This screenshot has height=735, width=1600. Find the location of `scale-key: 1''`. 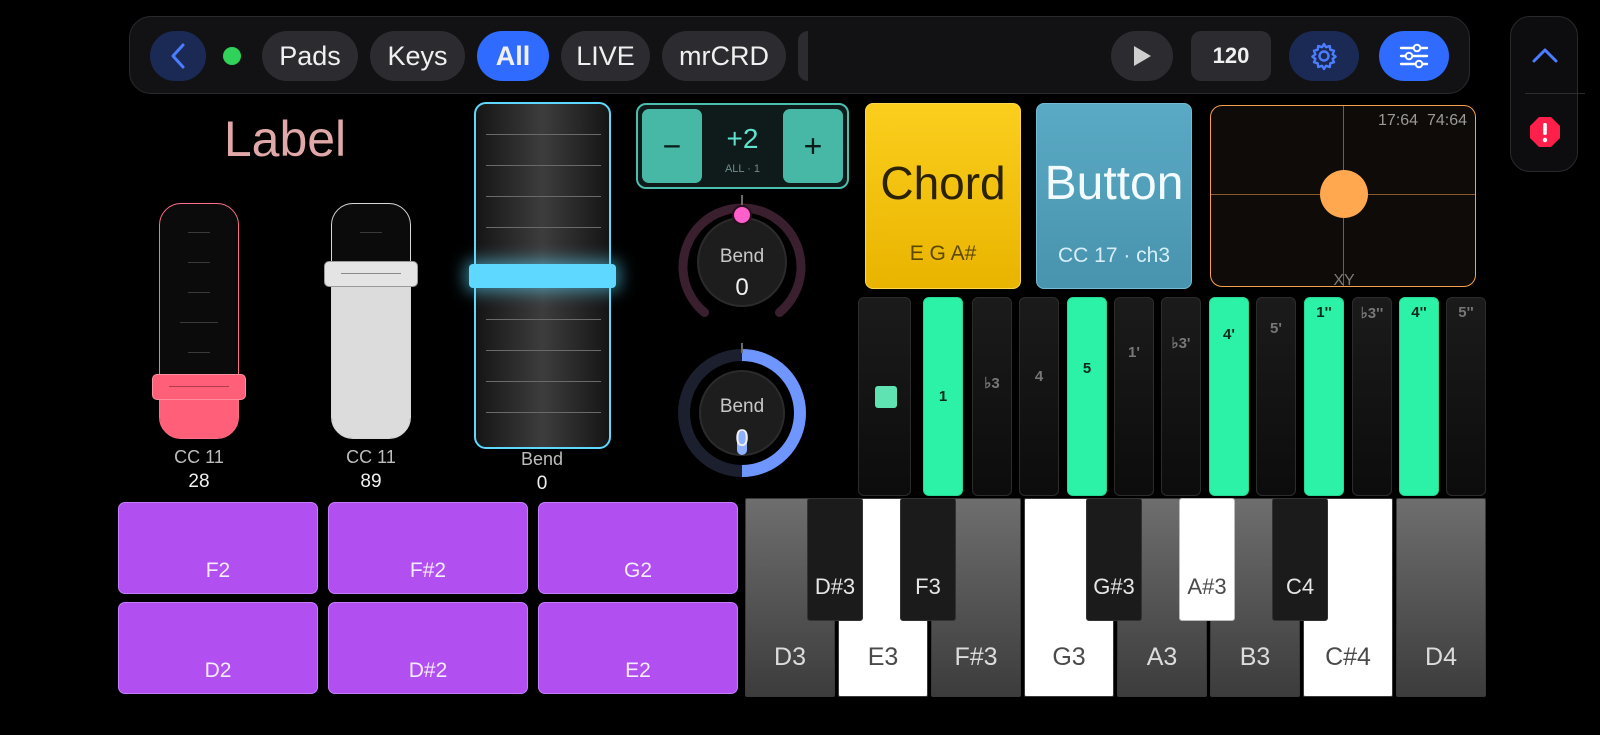

scale-key: 1'' is located at coordinates (1324, 396).